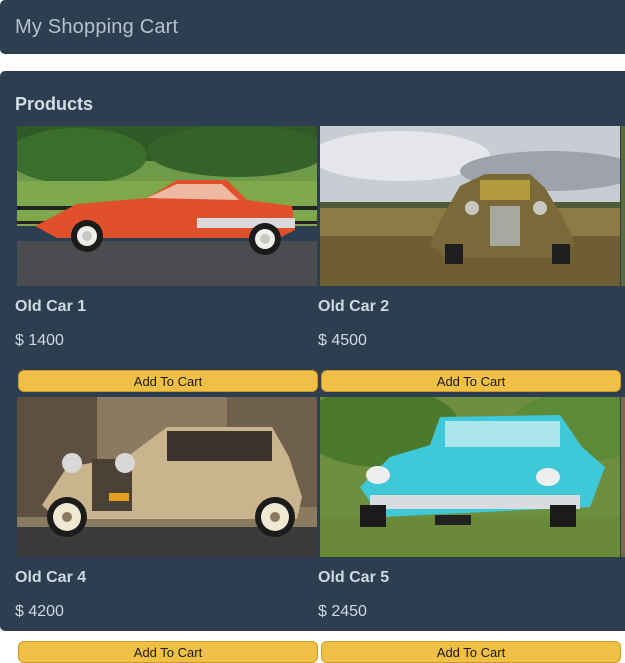 The image size is (625, 663). What do you see at coordinates (39, 340) in the screenshot?
I see `product-price: $ 1400` at bounding box center [39, 340].